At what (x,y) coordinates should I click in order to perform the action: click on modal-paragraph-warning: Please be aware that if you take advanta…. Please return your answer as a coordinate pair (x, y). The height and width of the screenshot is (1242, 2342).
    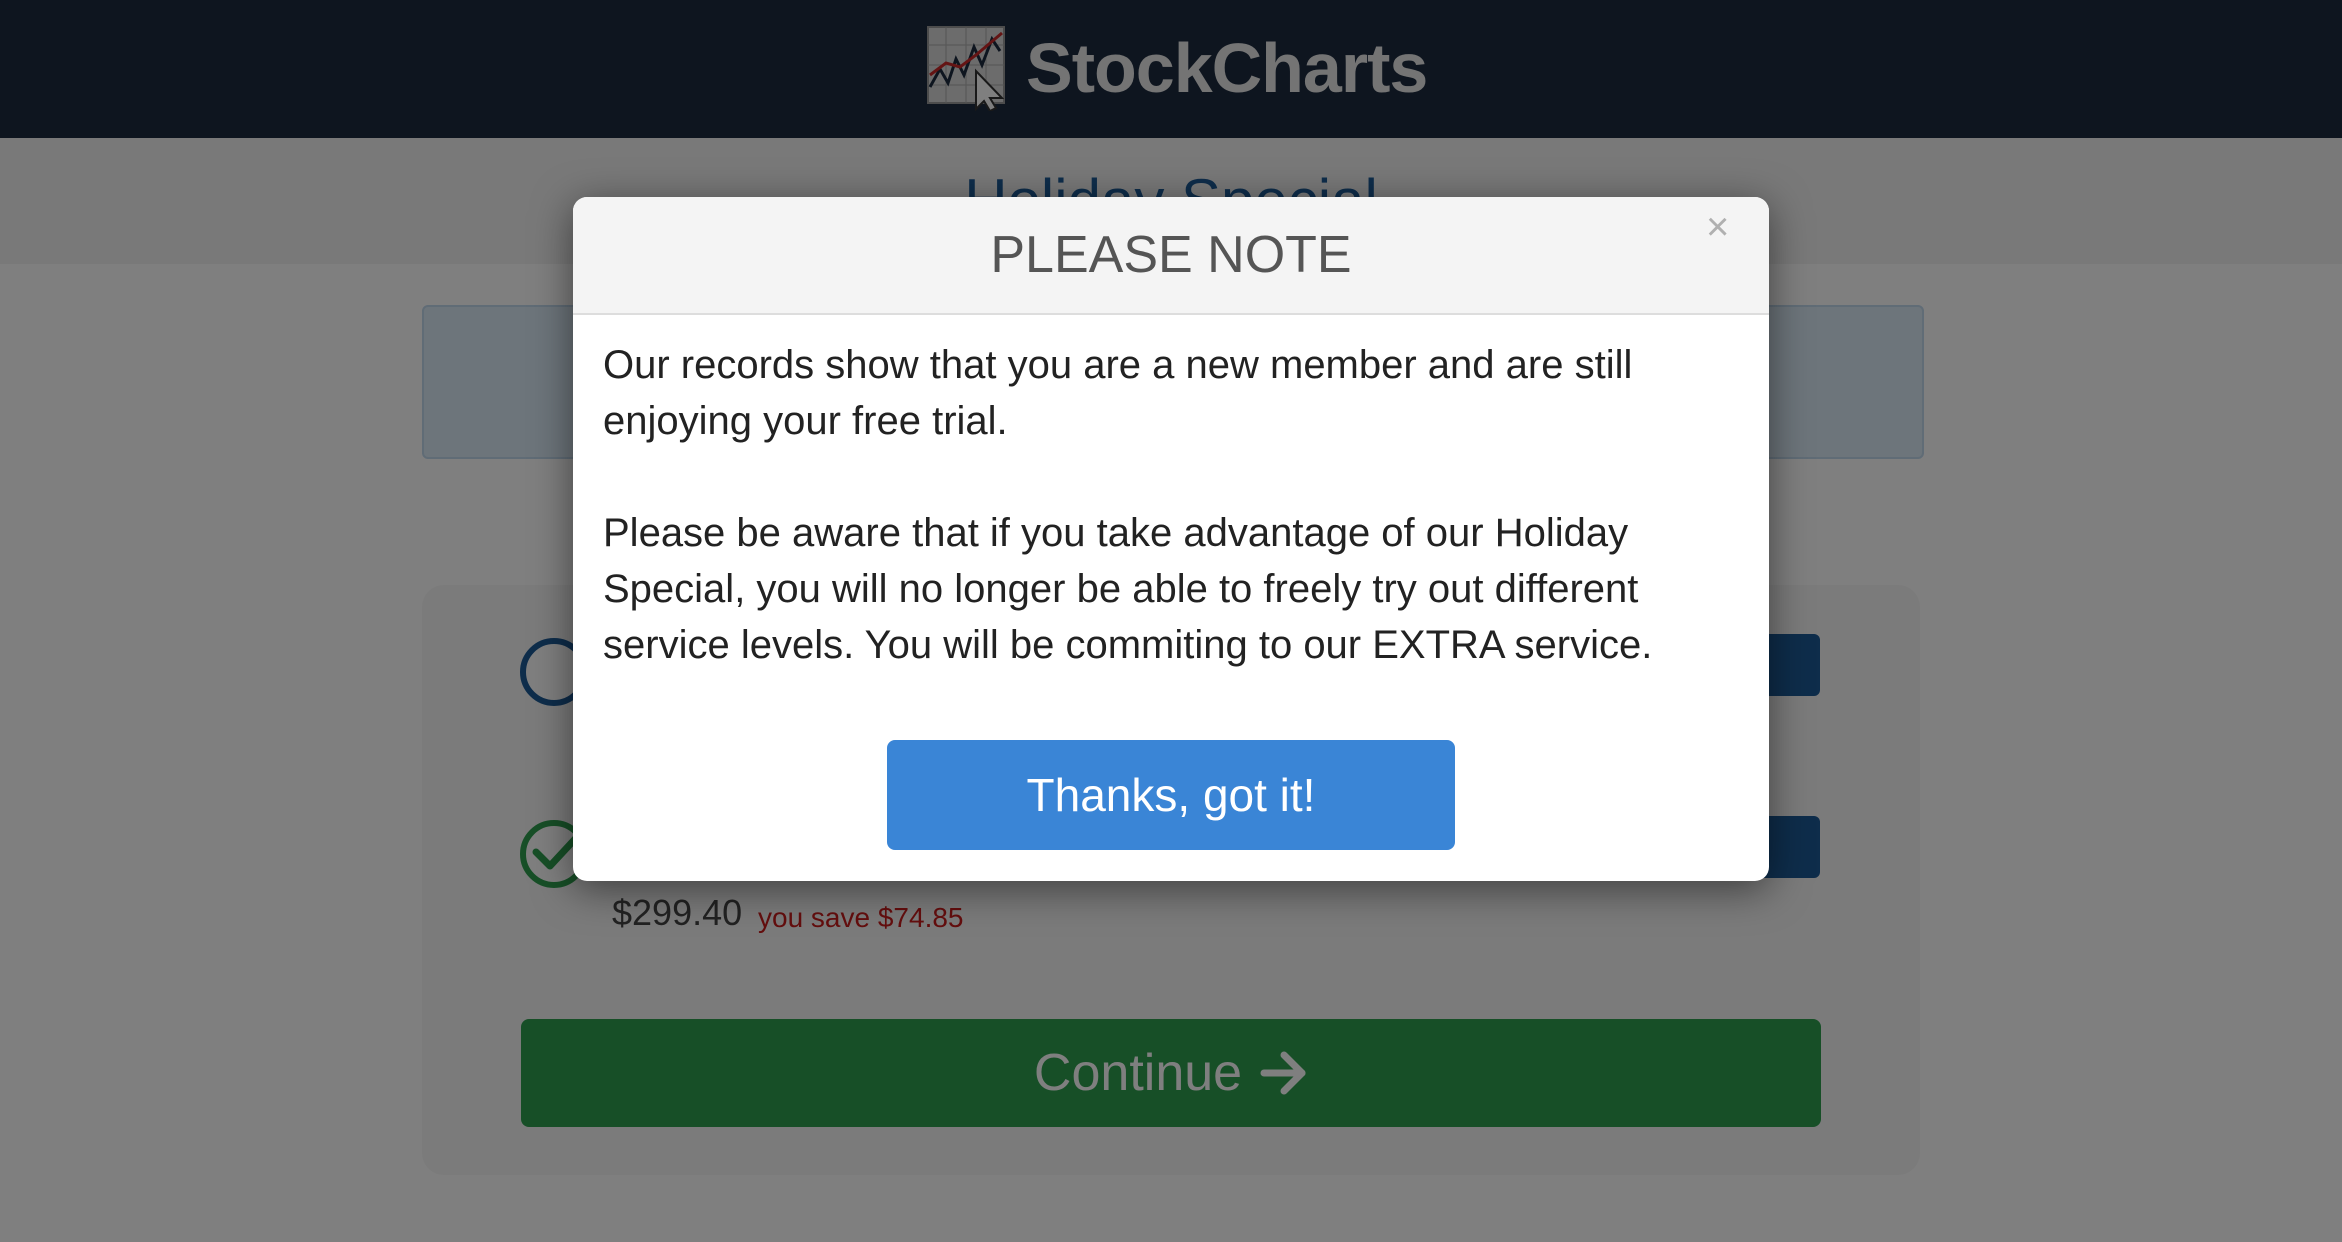
    Looking at the image, I should click on (1128, 589).